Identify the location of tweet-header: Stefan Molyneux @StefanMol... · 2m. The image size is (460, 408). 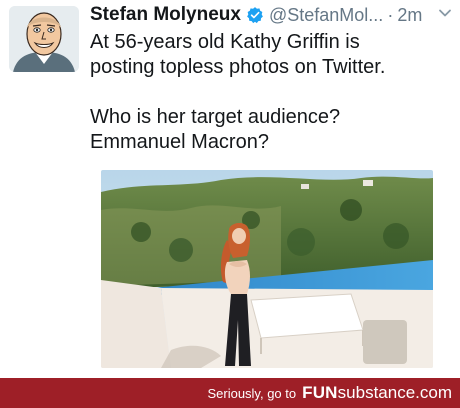
(256, 15).